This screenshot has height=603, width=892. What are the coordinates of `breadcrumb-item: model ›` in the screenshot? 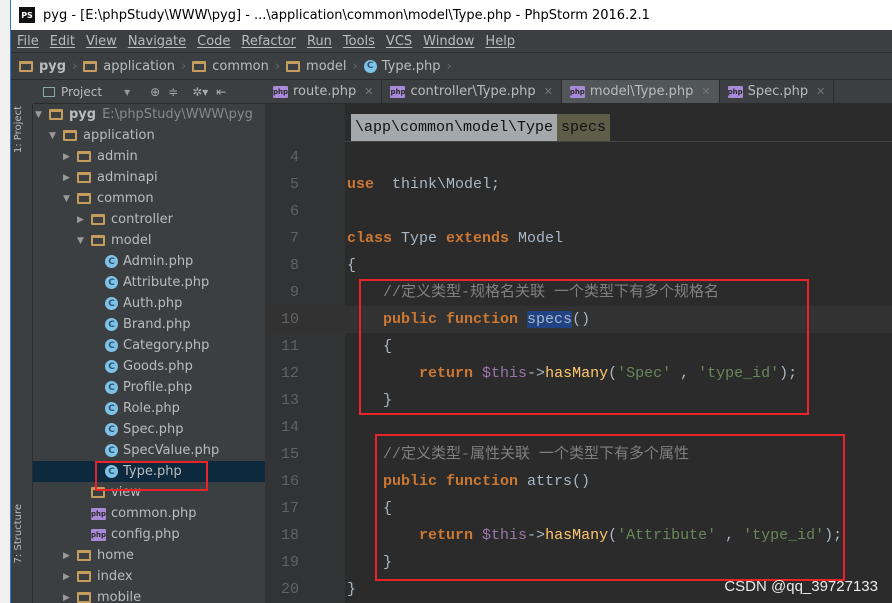 It's located at (322, 66).